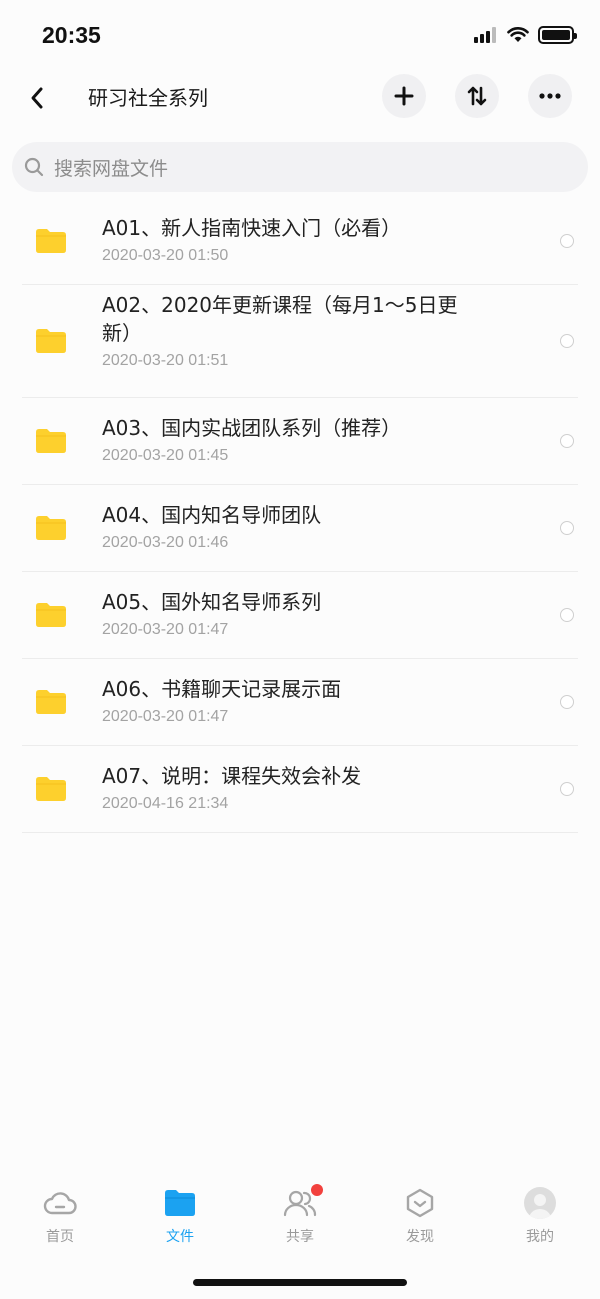  What do you see at coordinates (300, 441) in the screenshot?
I see `list-item: A03、国内实战团队系列（推荐） 2020-03-20 01:45` at bounding box center [300, 441].